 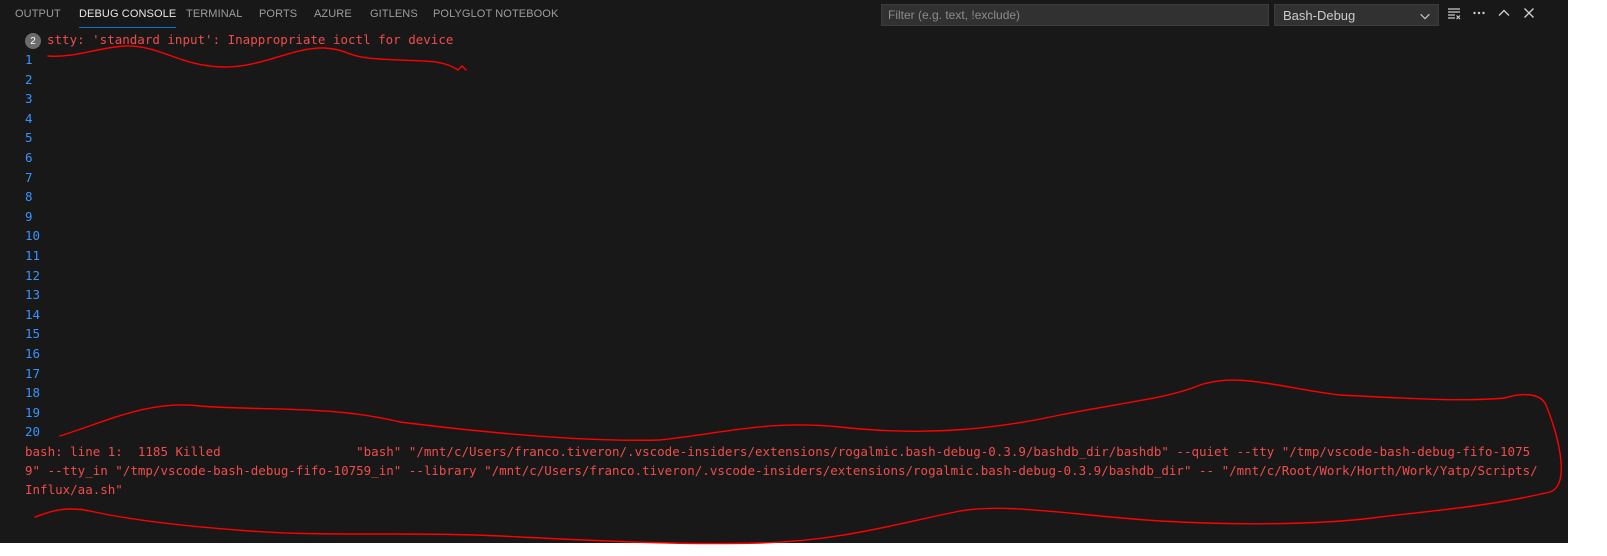 What do you see at coordinates (38, 18) in the screenshot?
I see `tab-output: OUTPUT` at bounding box center [38, 18].